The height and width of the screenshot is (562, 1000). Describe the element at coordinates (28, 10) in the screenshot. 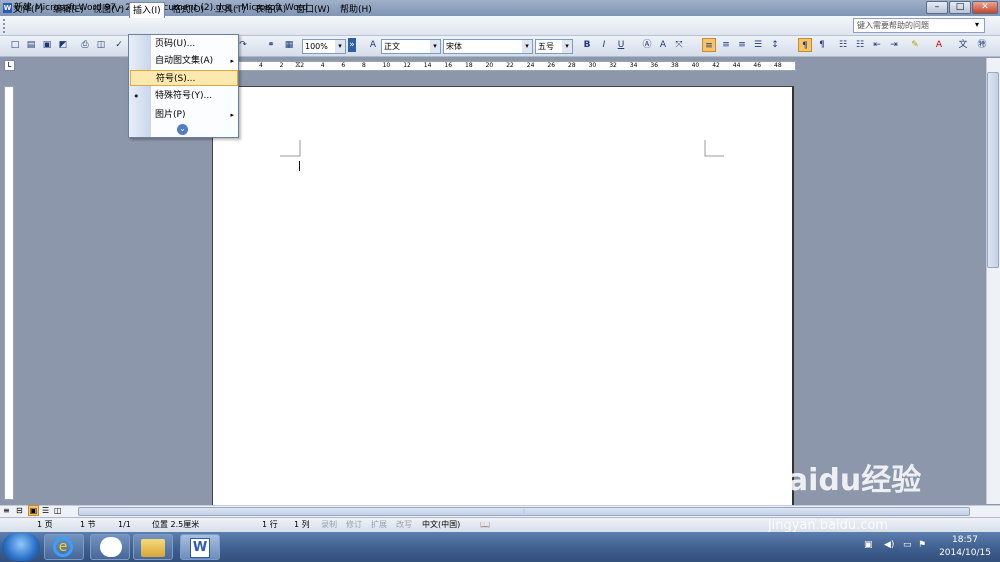

I see `menu-file: 文件(F)` at that location.